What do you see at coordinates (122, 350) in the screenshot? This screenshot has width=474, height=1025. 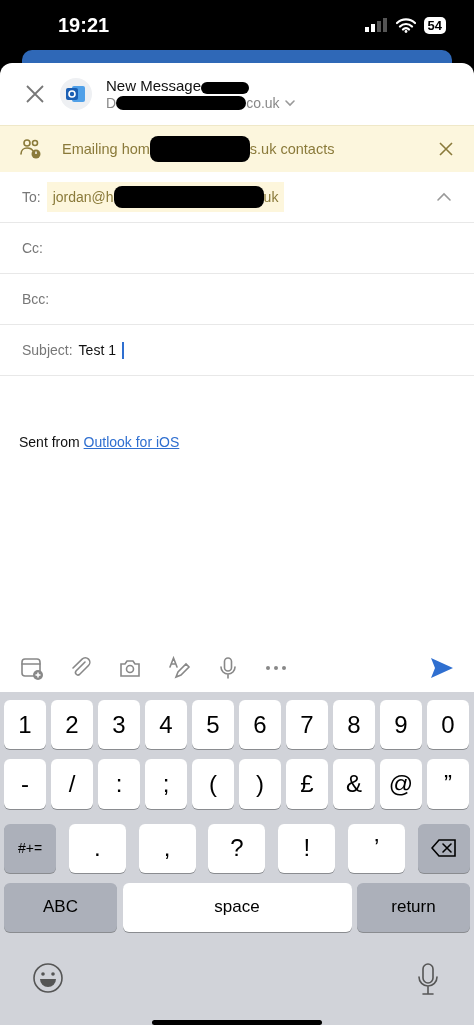 I see `text-cursor` at bounding box center [122, 350].